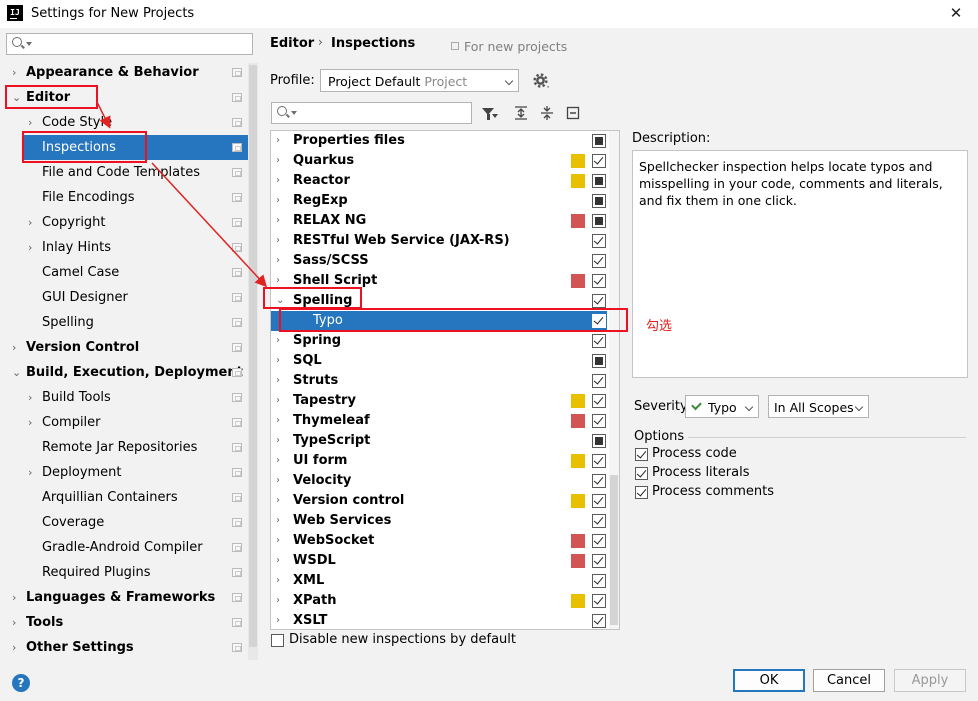  What do you see at coordinates (439, 141) in the screenshot?
I see `inspection-row-properties-files: › Properties files` at bounding box center [439, 141].